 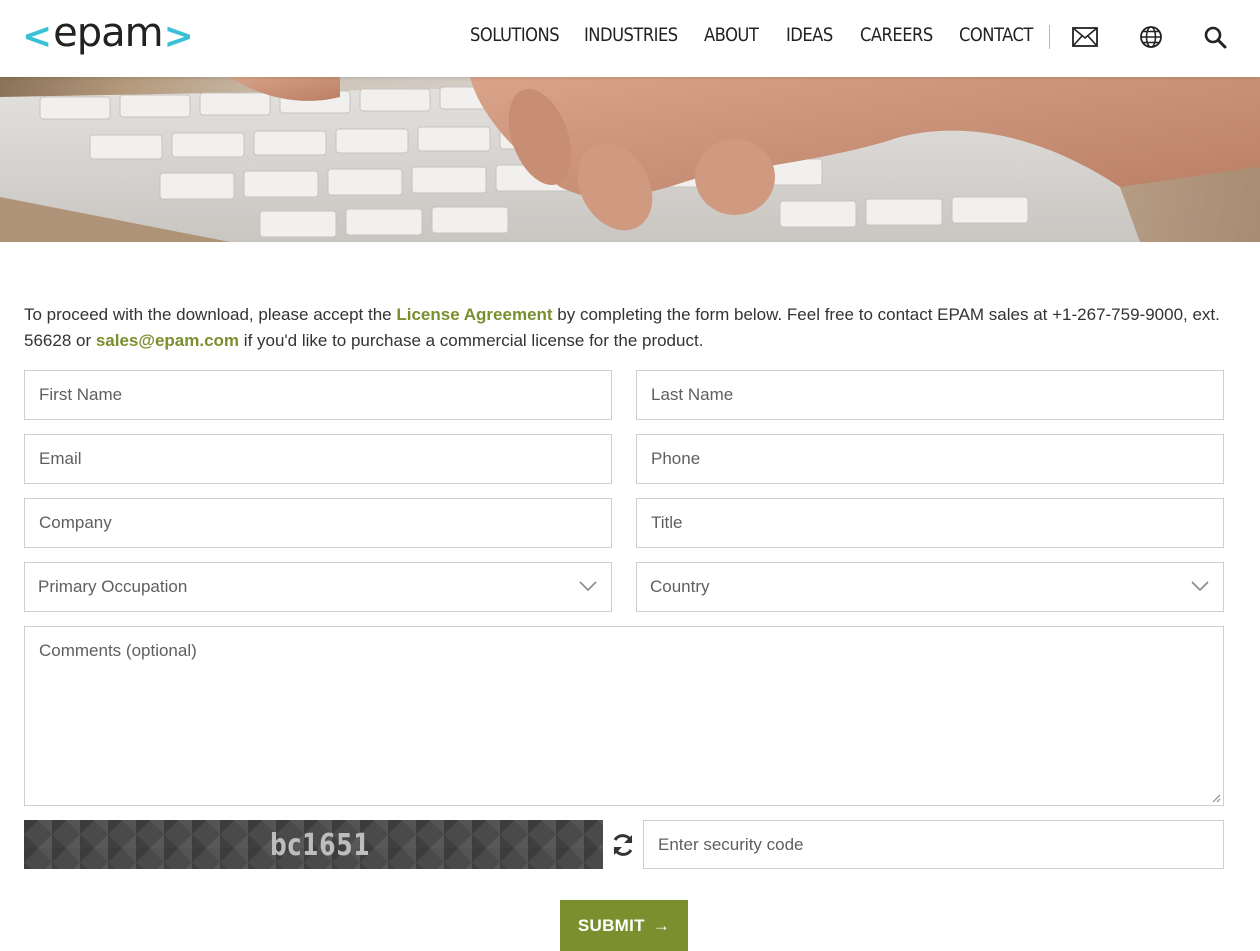 I want to click on first-name-placeholder: First Name, so click(x=81, y=394).